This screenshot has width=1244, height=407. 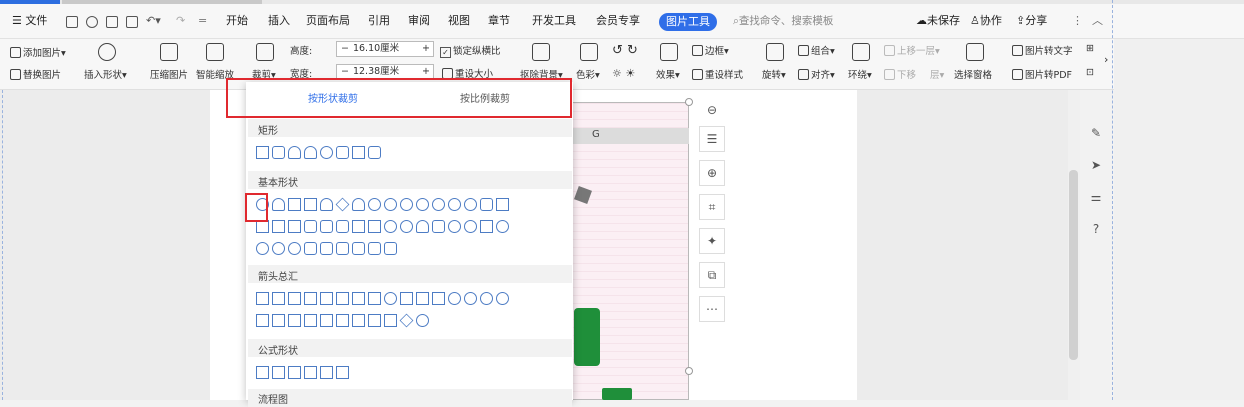 What do you see at coordinates (92, 22) in the screenshot?
I see `export-icon` at bounding box center [92, 22].